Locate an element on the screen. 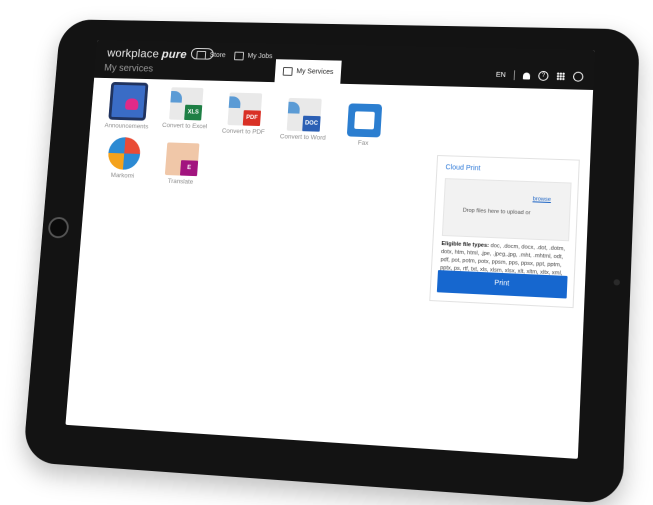 The image size is (653, 505). store-icon is located at coordinates (201, 55).